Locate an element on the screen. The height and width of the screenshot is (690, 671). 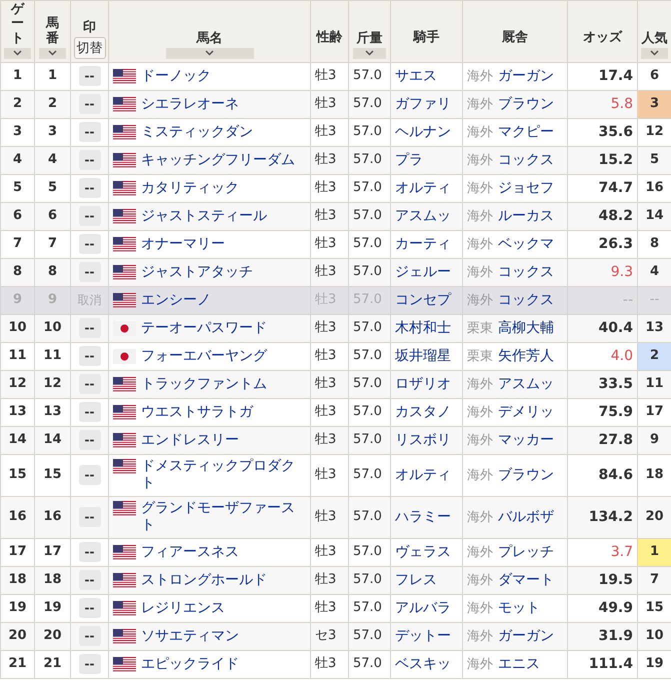
gate-cell: 12 is located at coordinates (17, 384).